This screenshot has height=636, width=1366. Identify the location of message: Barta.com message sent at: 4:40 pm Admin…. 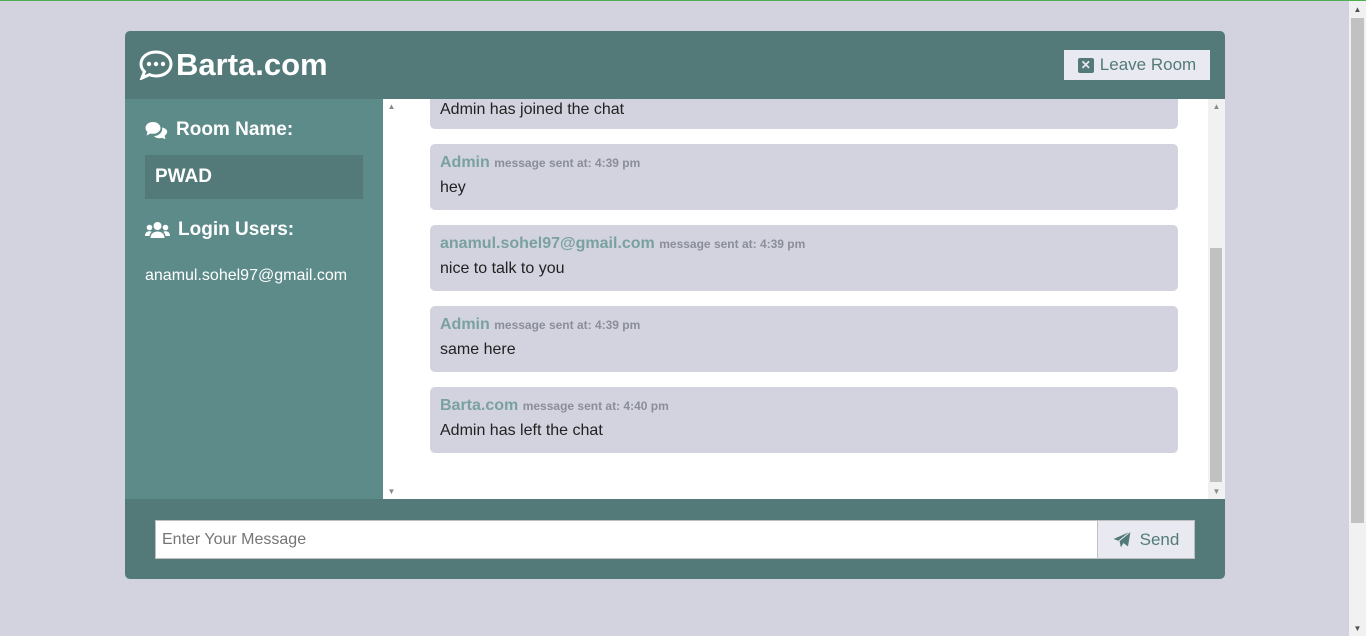
(804, 420).